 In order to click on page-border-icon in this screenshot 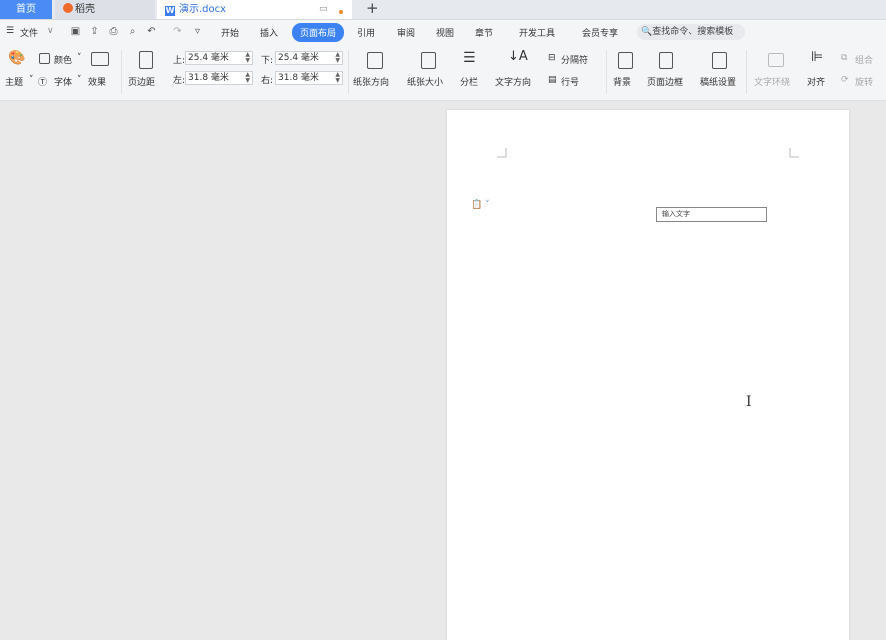, I will do `click(666, 60)`.